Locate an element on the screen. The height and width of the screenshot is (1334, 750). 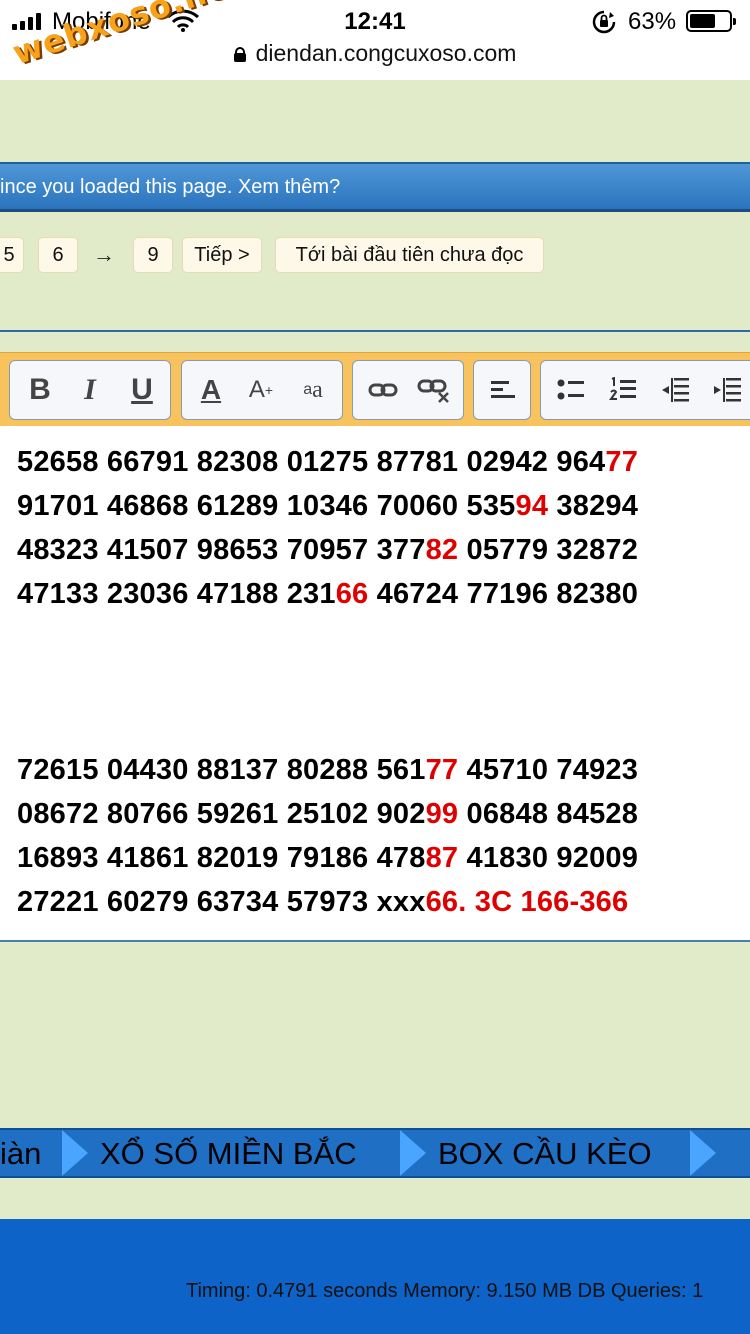
battery-percentage: 63% is located at coordinates (652, 21).